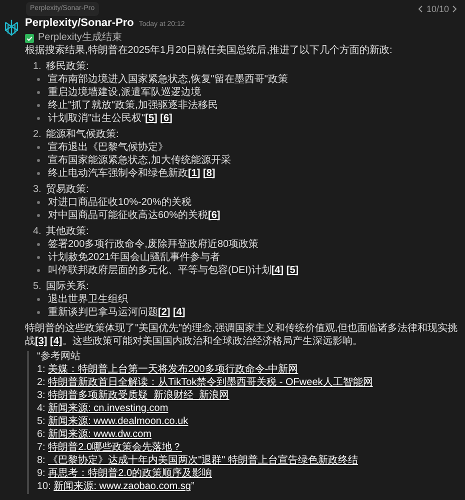 The height and width of the screenshot is (500, 465). I want to click on reference-line: 2: 特朗普新政首日全解读：从TikTok禁令到墨西哥关税 - OFweek人工智能网, so click(205, 383).